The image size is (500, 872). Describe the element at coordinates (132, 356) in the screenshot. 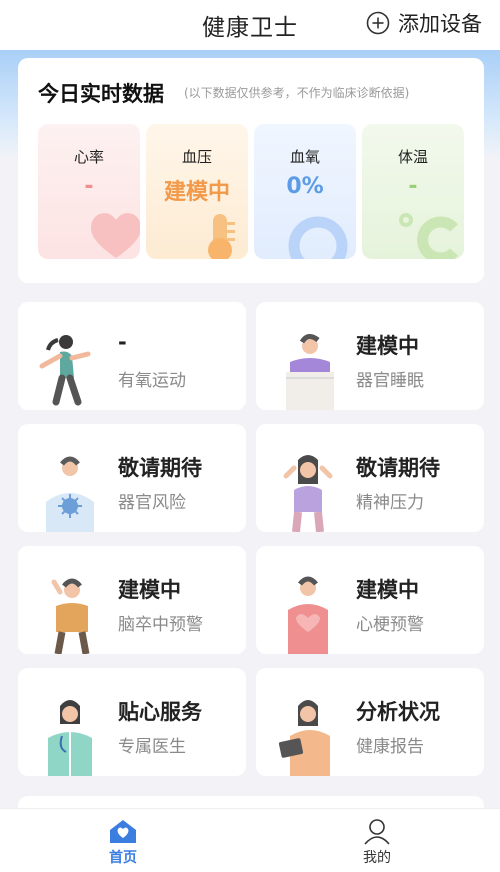

I see `tile-aerobic-exercise: - 有氧运动` at that location.